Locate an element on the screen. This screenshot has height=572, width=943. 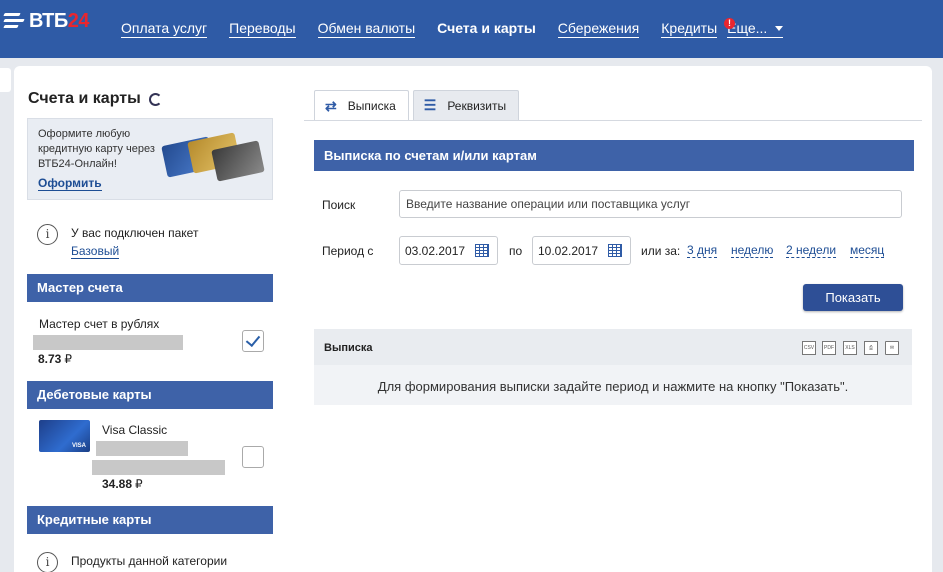
credit-empty-info: i Продукты данной категории отсутствуют is located at coordinates (155, 562).